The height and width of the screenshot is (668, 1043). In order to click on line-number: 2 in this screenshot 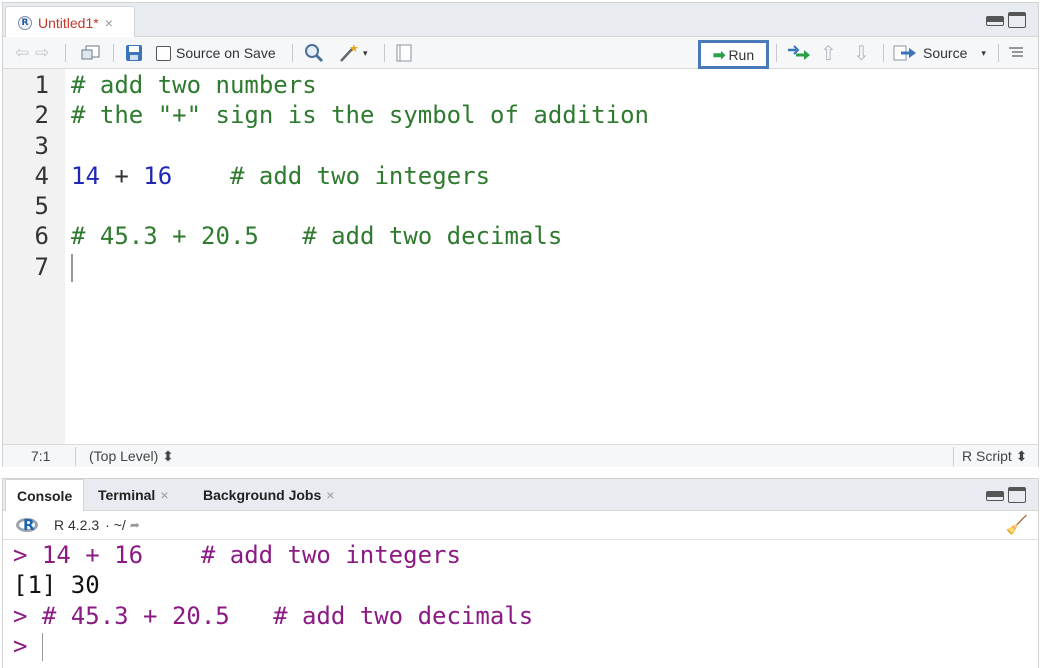, I will do `click(41, 115)`.